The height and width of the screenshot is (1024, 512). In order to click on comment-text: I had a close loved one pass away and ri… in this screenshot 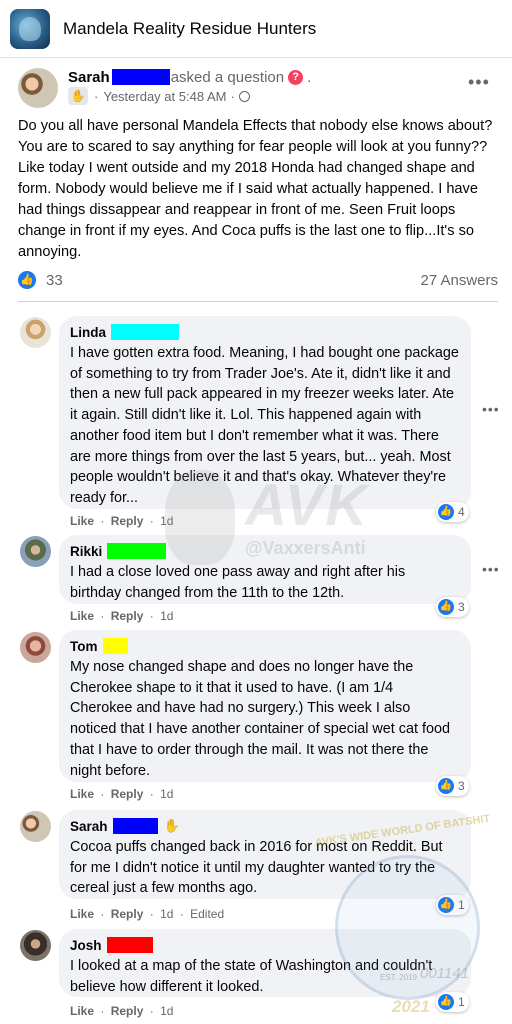, I will do `click(238, 582)`.